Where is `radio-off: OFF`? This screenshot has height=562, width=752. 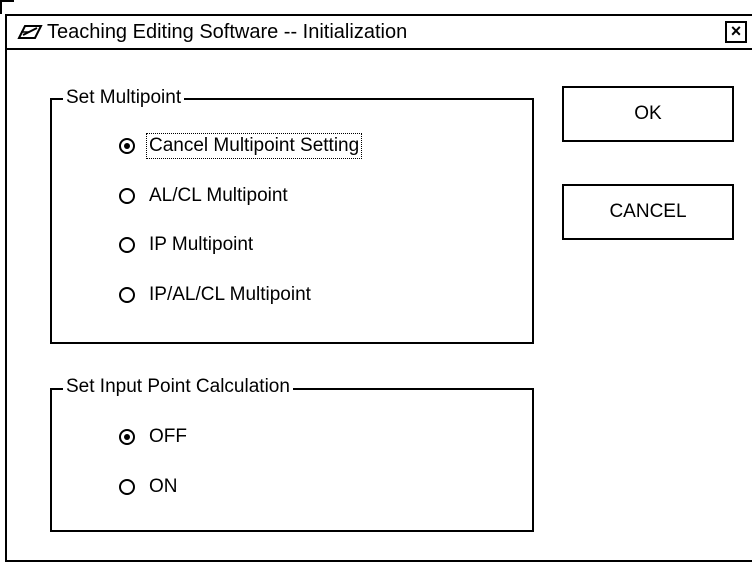 radio-off: OFF is located at coordinates (154, 437).